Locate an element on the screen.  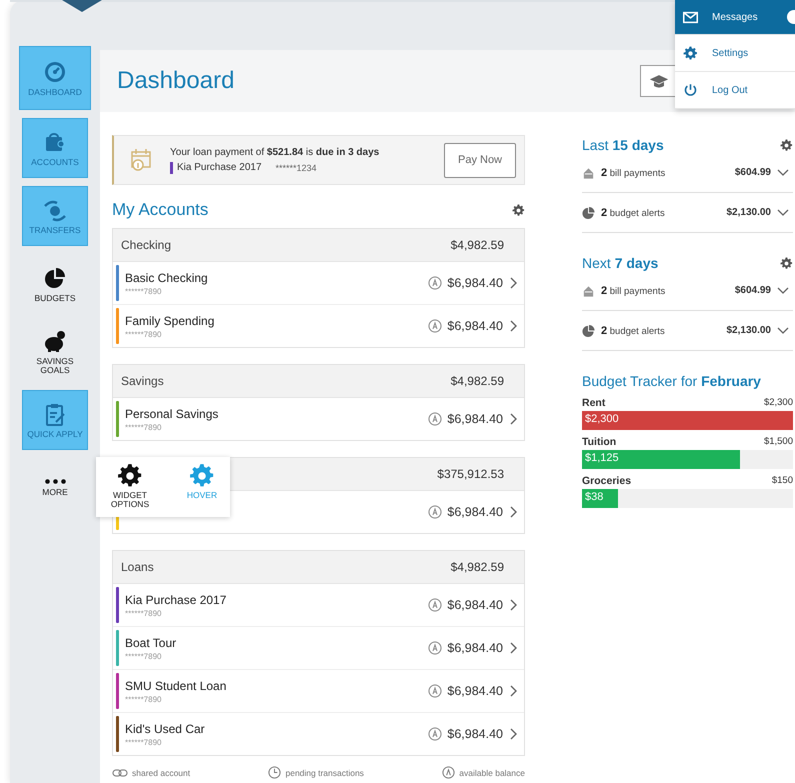
budget-category: Tuition is located at coordinates (599, 442).